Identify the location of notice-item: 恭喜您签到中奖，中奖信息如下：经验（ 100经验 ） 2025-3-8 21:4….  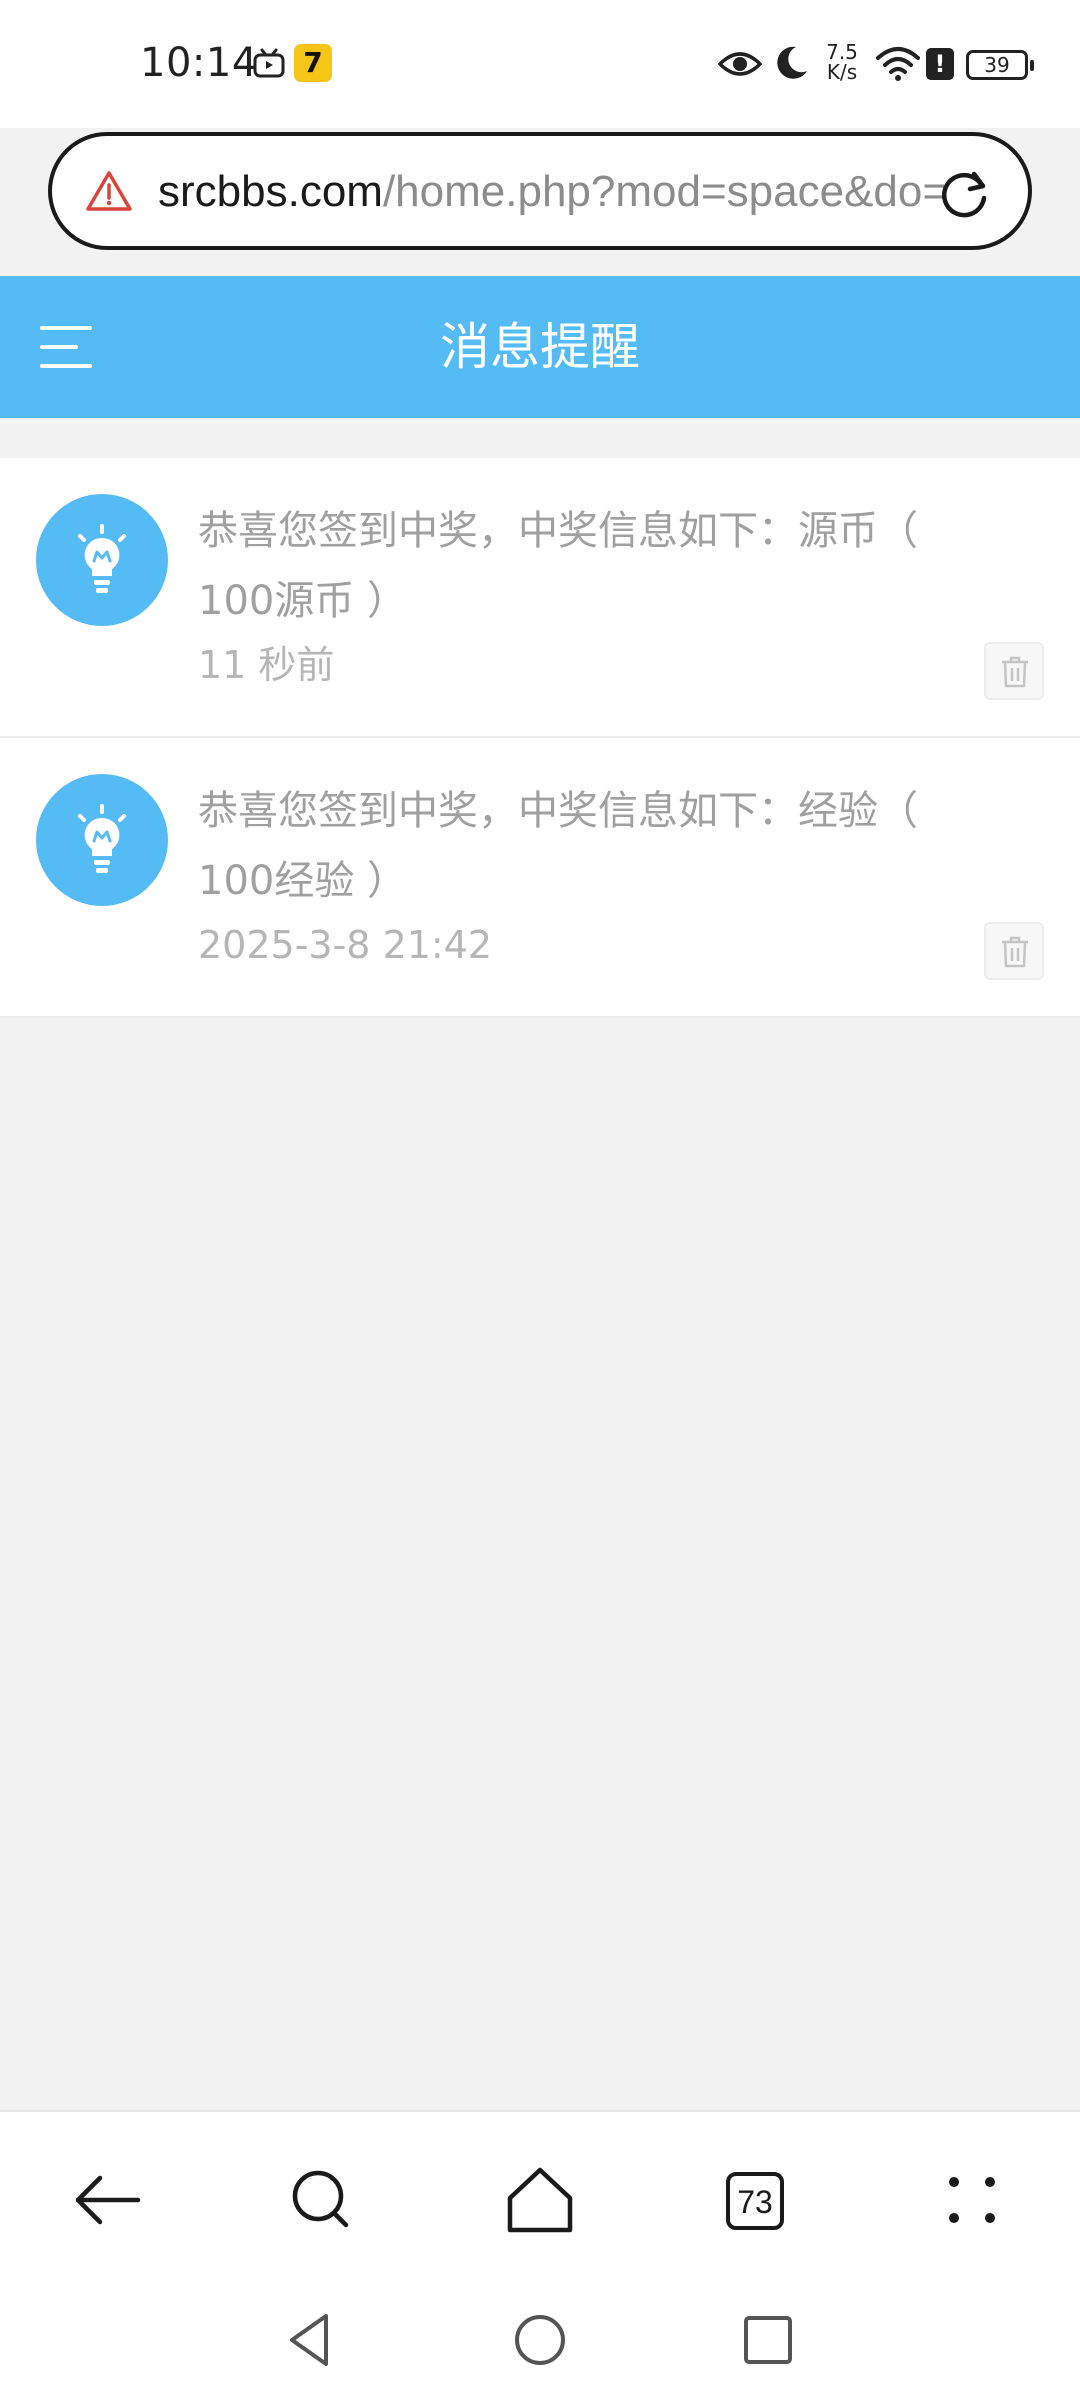
(540, 878).